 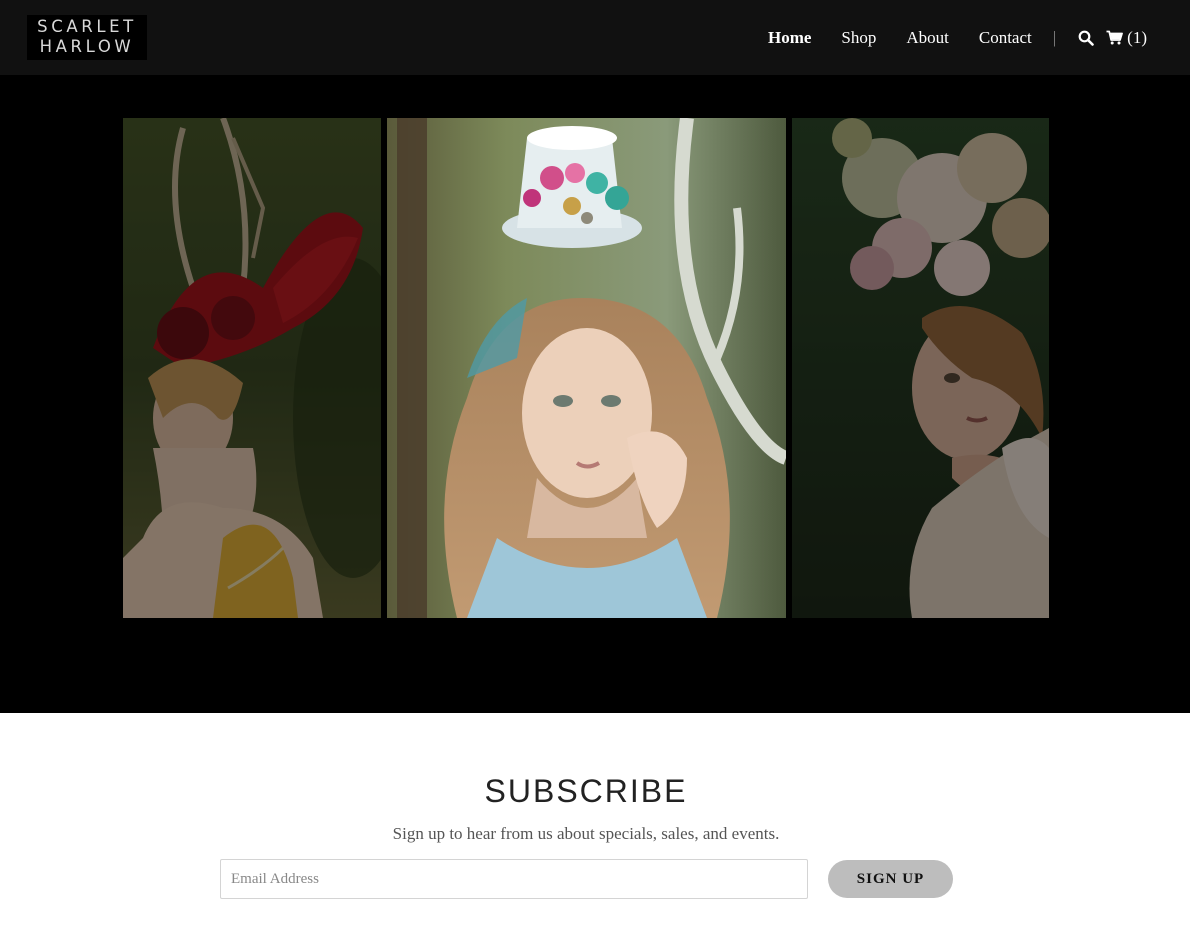 I want to click on slide-left, so click(x=252, y=368).